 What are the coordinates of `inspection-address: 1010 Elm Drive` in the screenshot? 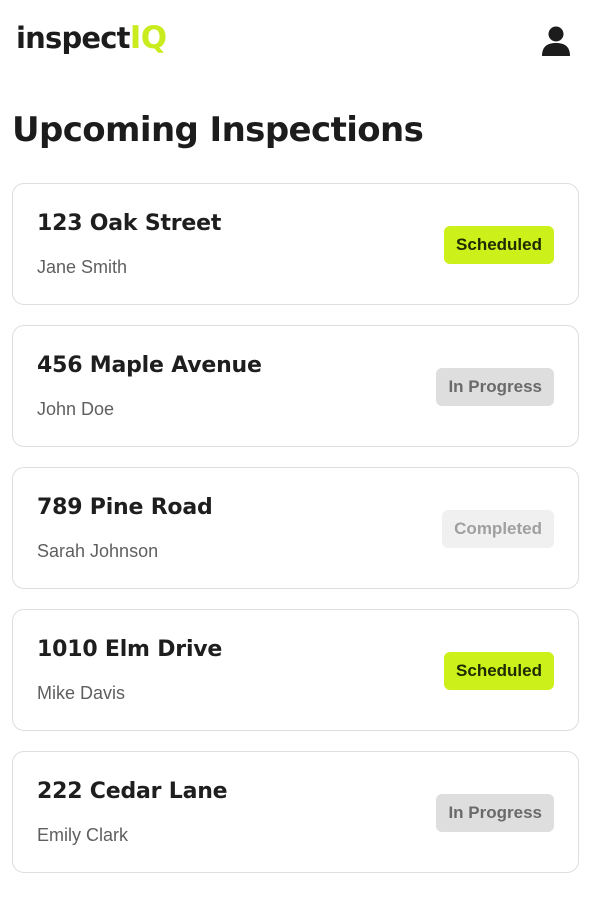 It's located at (130, 649).